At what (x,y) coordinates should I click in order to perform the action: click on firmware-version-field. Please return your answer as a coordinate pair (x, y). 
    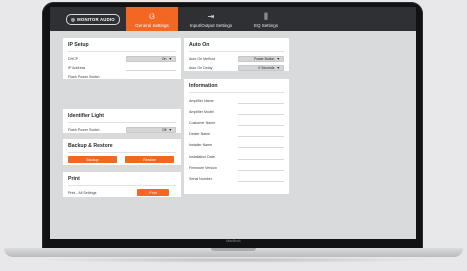
    Looking at the image, I should click on (261, 168).